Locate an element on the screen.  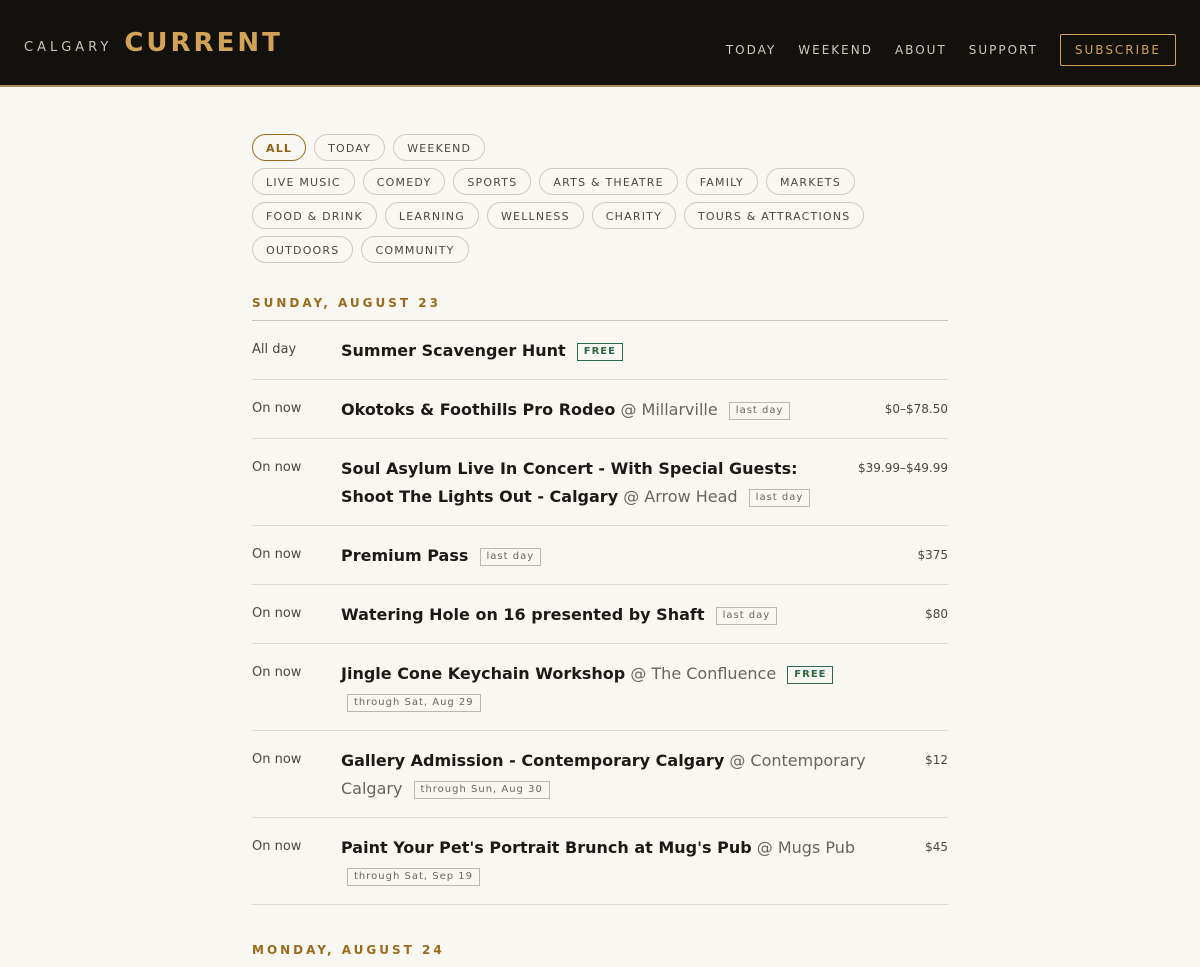
nav-weekend: WEEKEND is located at coordinates (835, 50).